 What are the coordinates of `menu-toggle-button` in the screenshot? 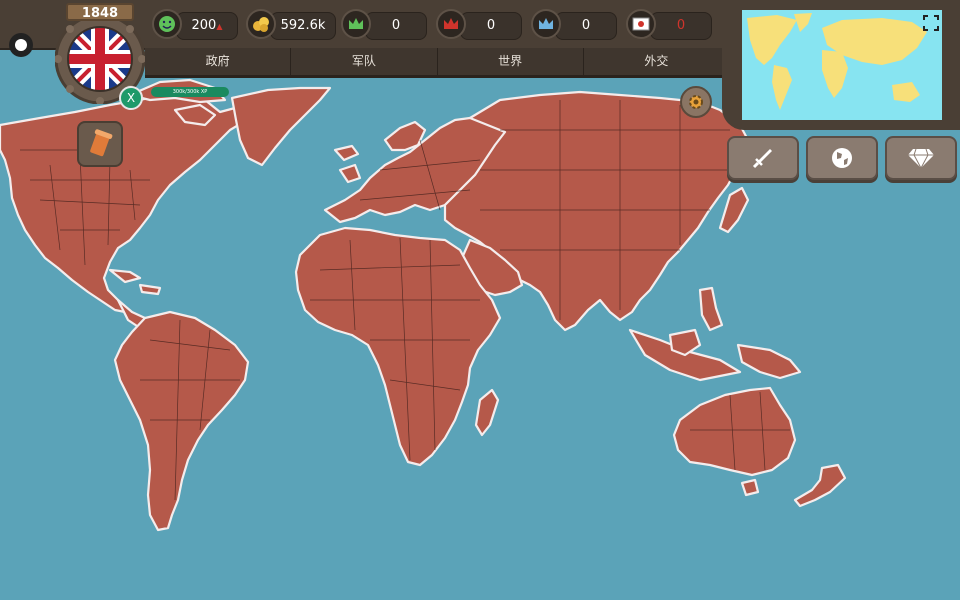 It's located at (21, 45).